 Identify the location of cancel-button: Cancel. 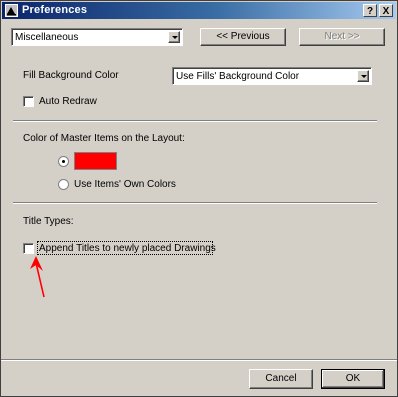
(281, 379).